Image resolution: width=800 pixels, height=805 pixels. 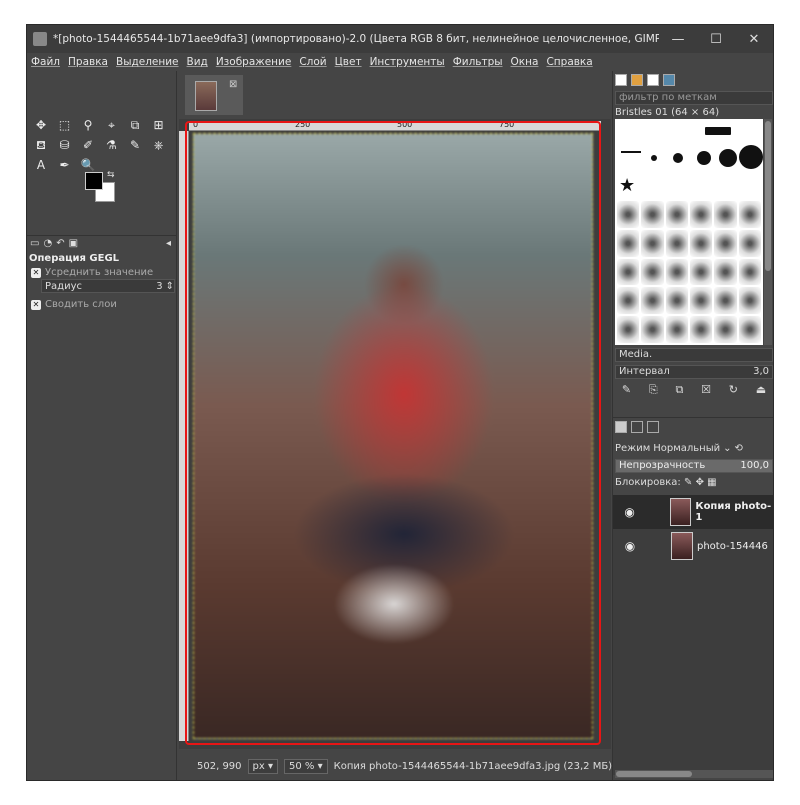 What do you see at coordinates (108, 286) in the screenshot?
I see `radius-spinner: Радиус 3 ⇕` at bounding box center [108, 286].